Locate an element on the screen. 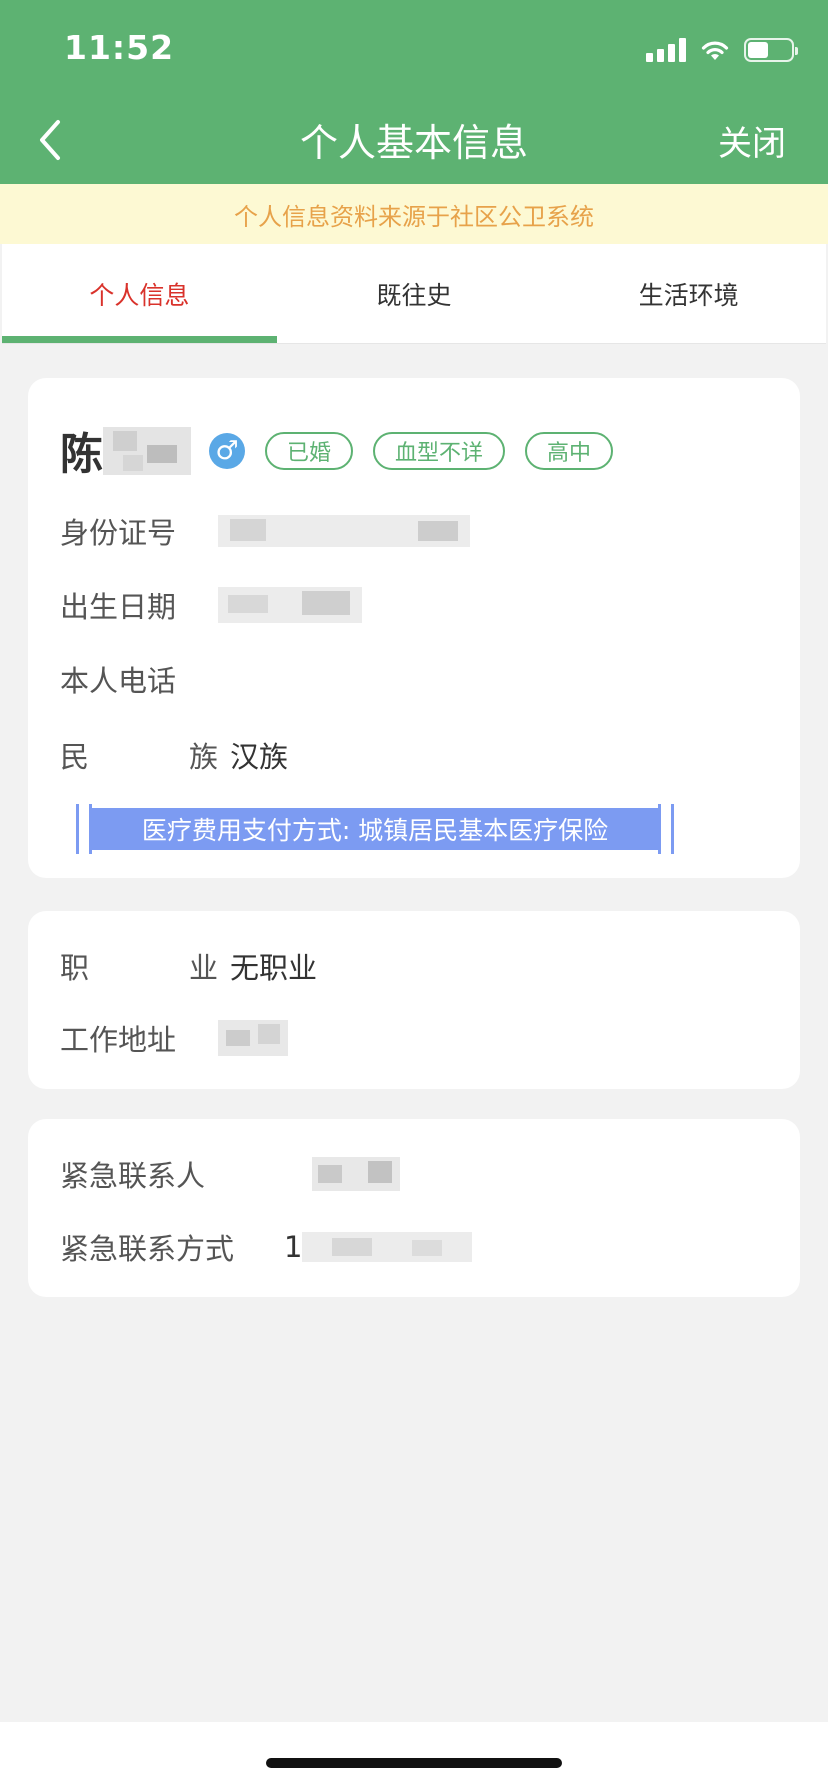  close-button: 关闭 is located at coordinates (752, 140).